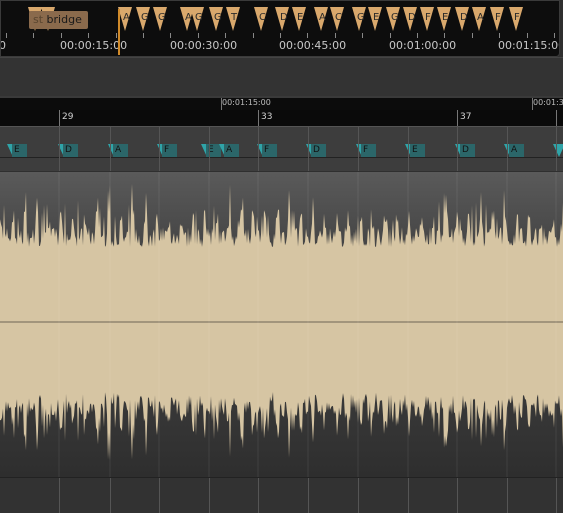 The width and height of the screenshot is (563, 513). Describe the element at coordinates (119, 32) in the screenshot. I see `playhead` at that location.